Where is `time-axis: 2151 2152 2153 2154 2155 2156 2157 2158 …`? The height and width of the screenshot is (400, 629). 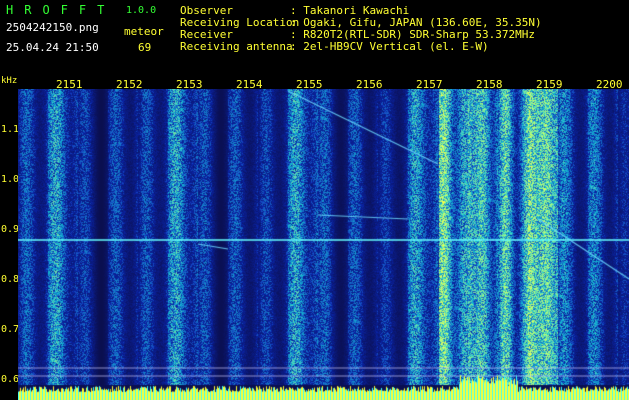
time-axis: 2151 2152 2153 2154 2155 2156 2157 2158 … is located at coordinates (323, 81).